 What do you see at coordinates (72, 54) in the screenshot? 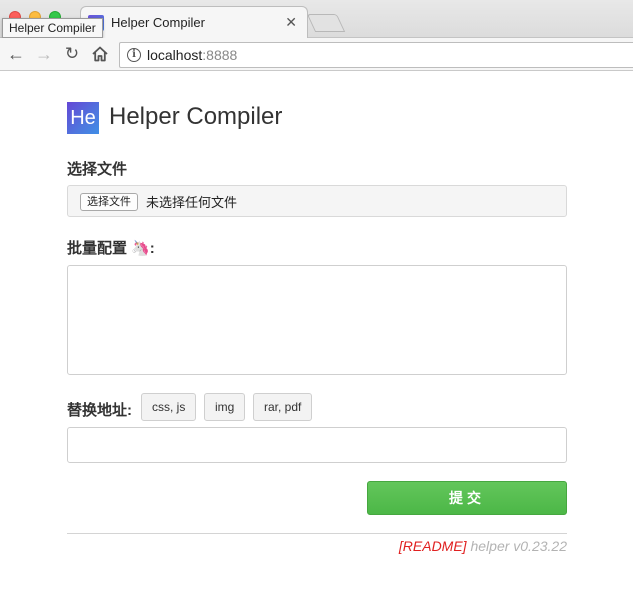
I see `reload-icon: ↻` at bounding box center [72, 54].